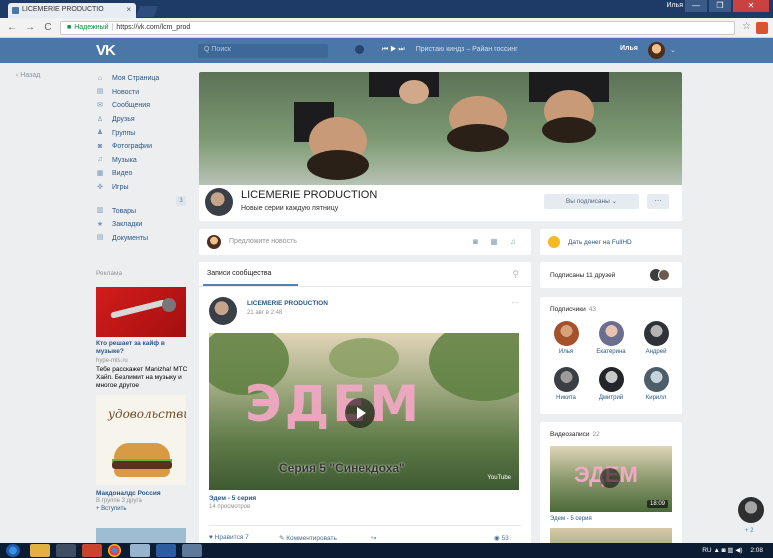 The height and width of the screenshot is (558, 773). Describe the element at coordinates (515, 302) in the screenshot. I see `post-more-icon: ···` at that location.